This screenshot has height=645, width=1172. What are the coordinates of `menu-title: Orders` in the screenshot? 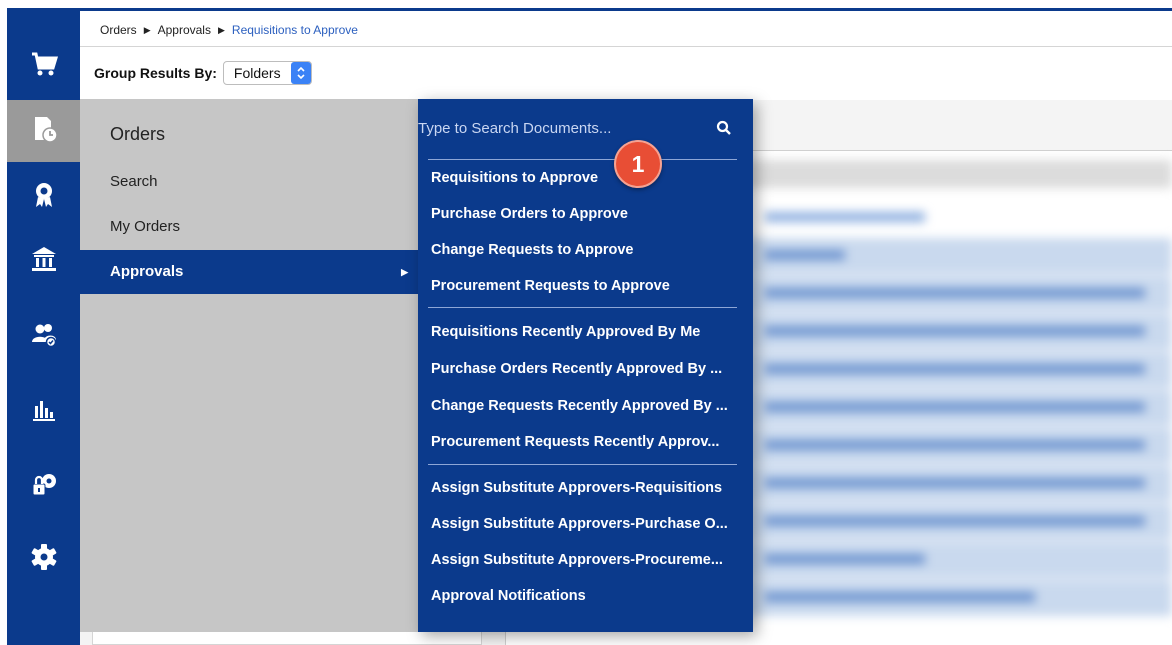 It's located at (138, 134).